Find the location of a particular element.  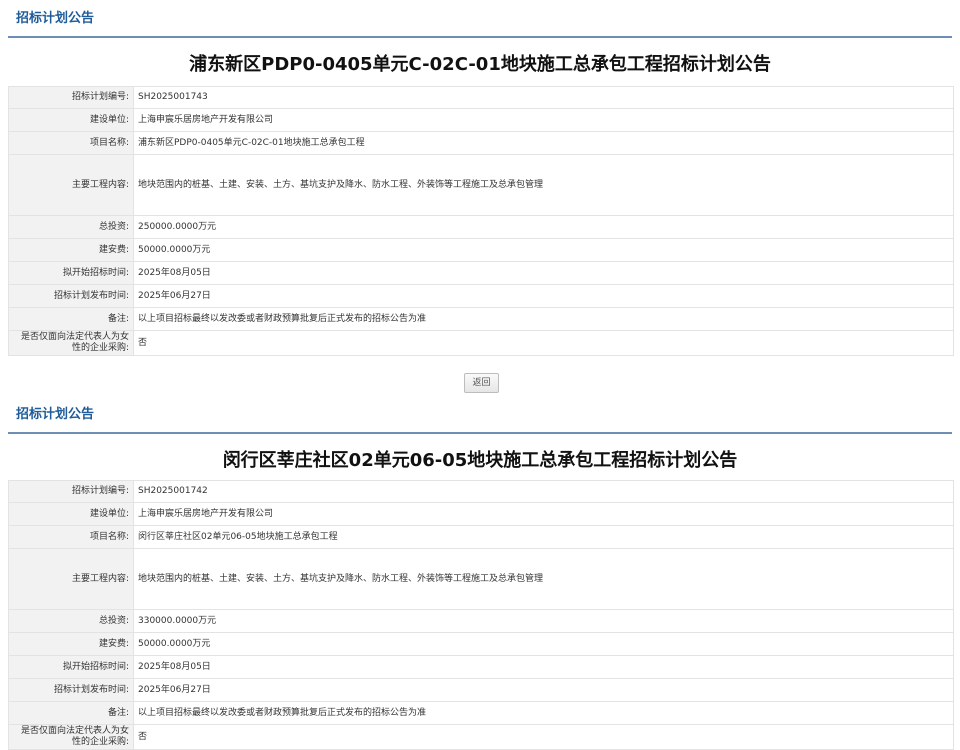

row-value: SH2025001742 is located at coordinates (543, 491).